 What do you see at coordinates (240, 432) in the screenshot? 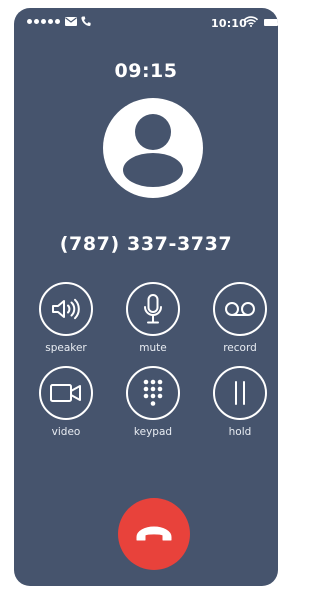
I see `hold-label: hold` at bounding box center [240, 432].